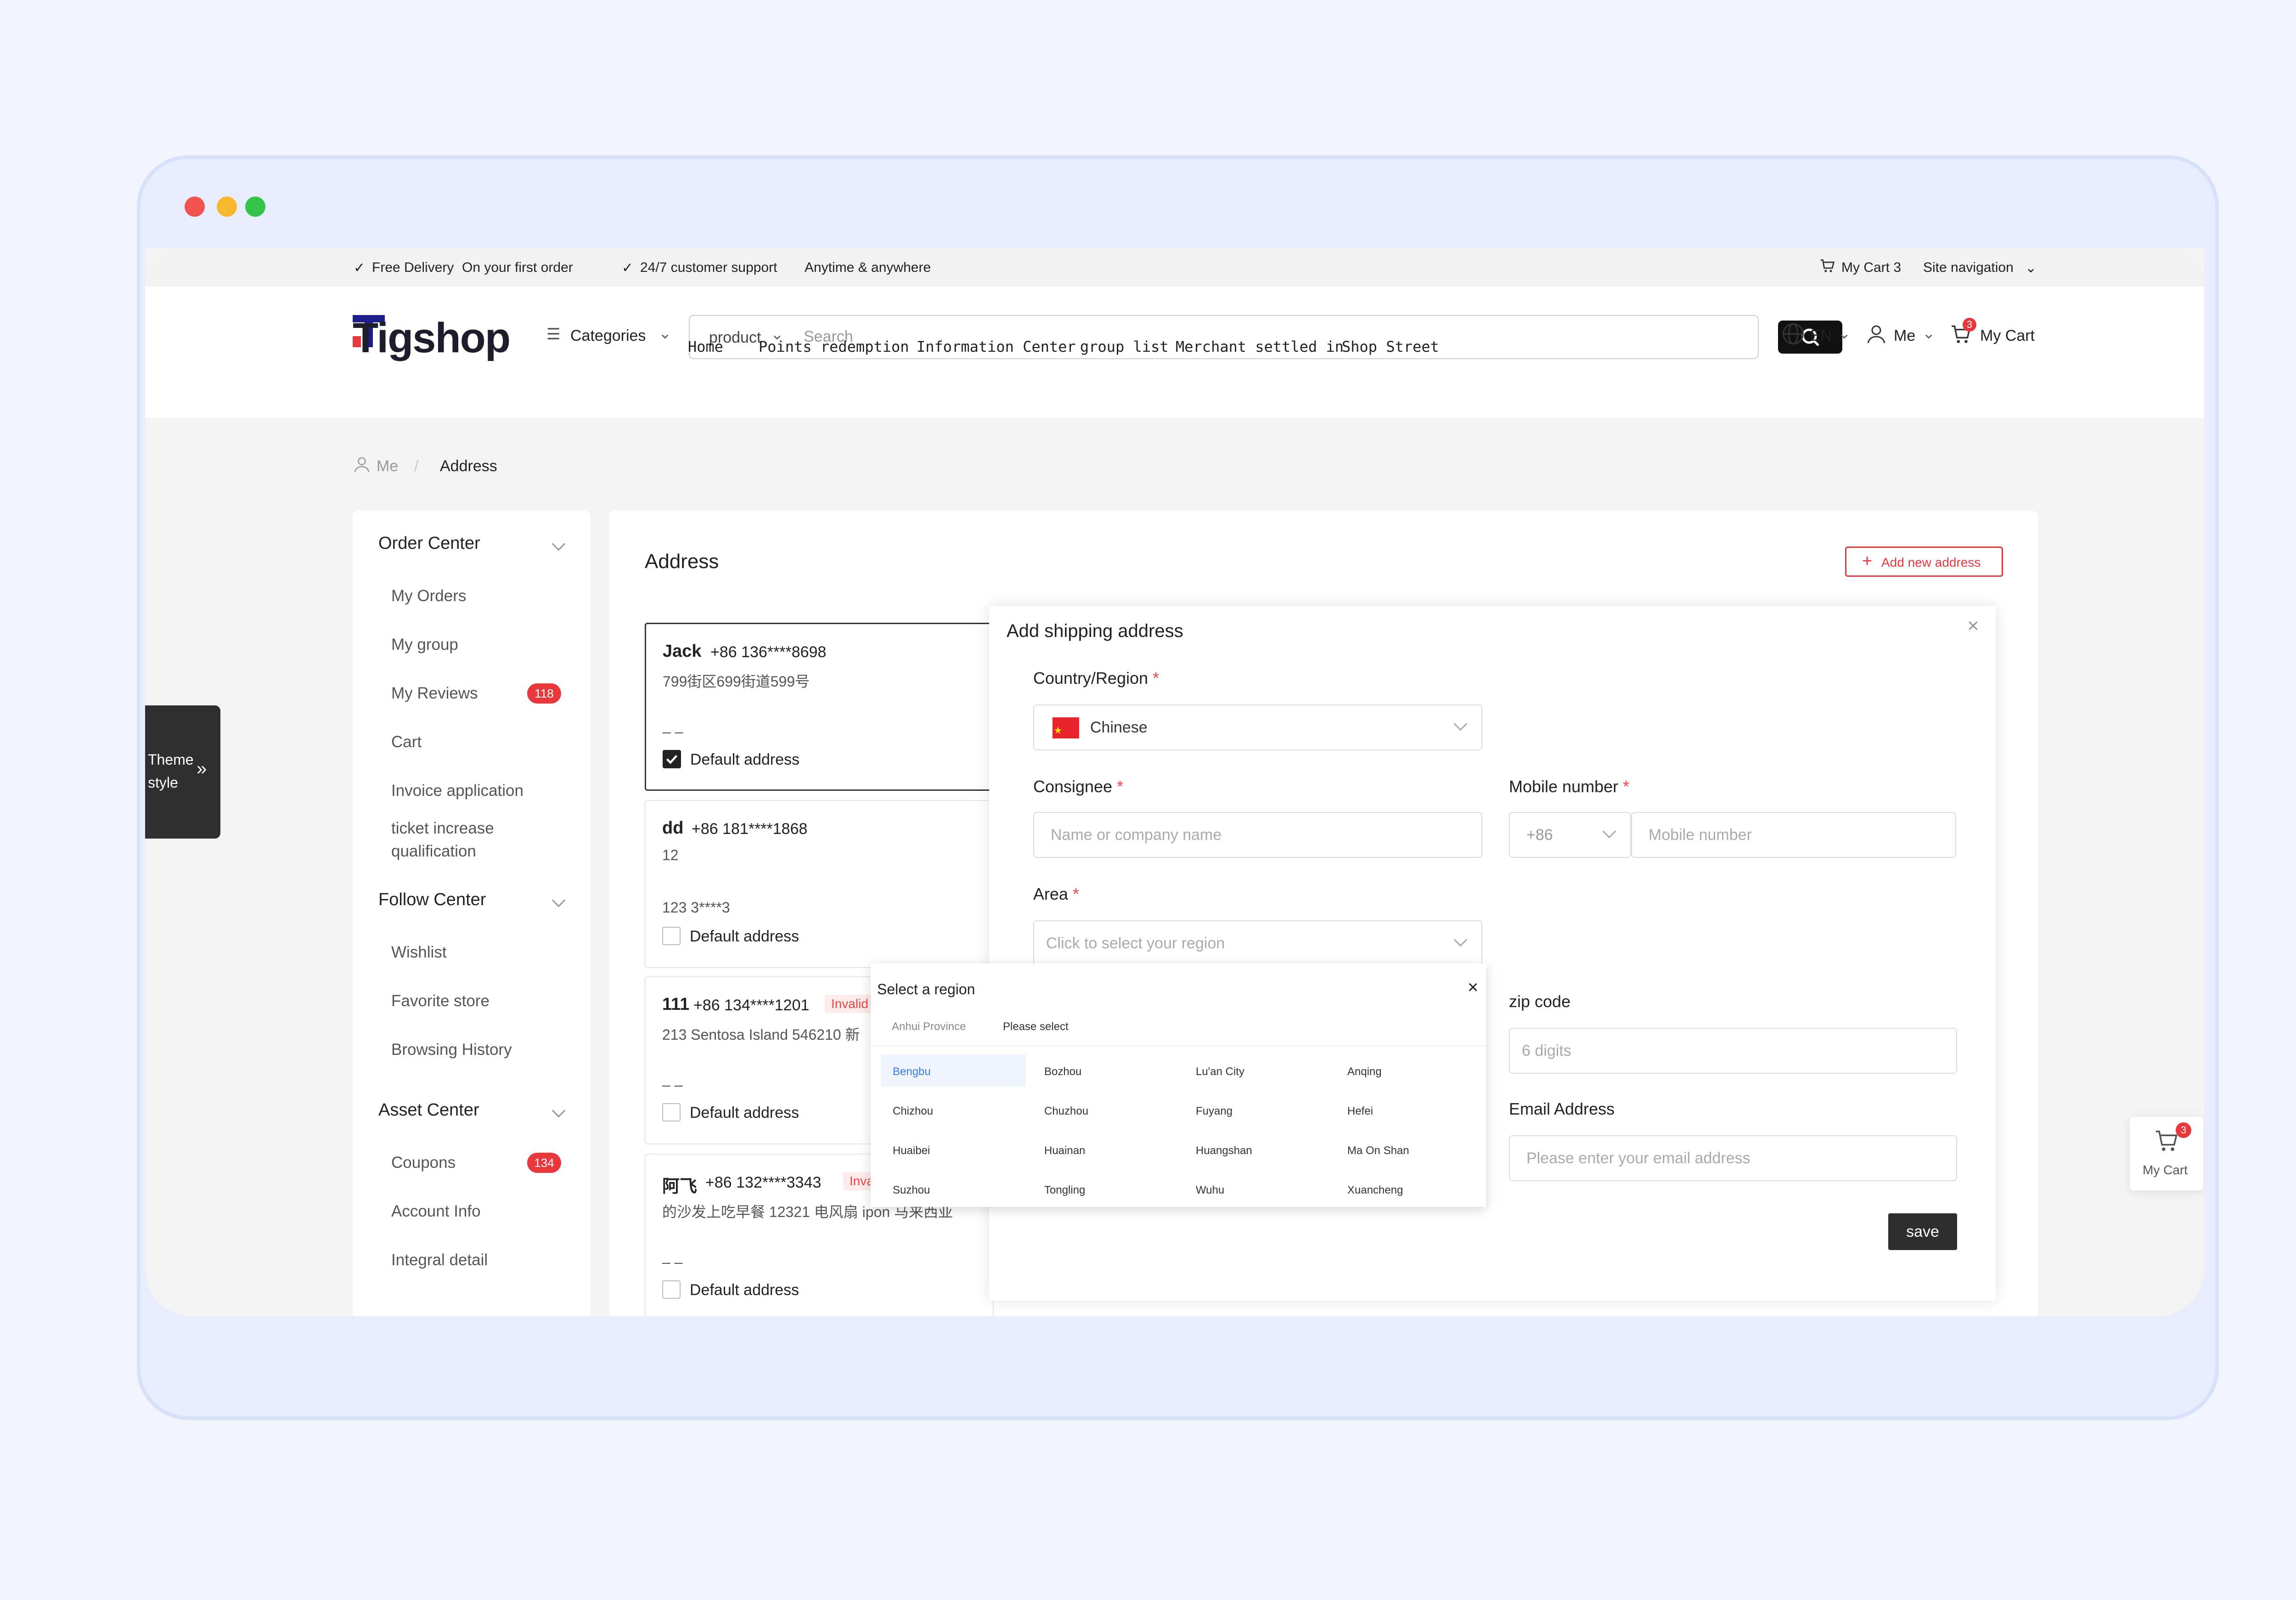 Image resolution: width=2296 pixels, height=1600 pixels. What do you see at coordinates (544, 693) in the screenshot?
I see `reviews-count-badge: 118` at bounding box center [544, 693].